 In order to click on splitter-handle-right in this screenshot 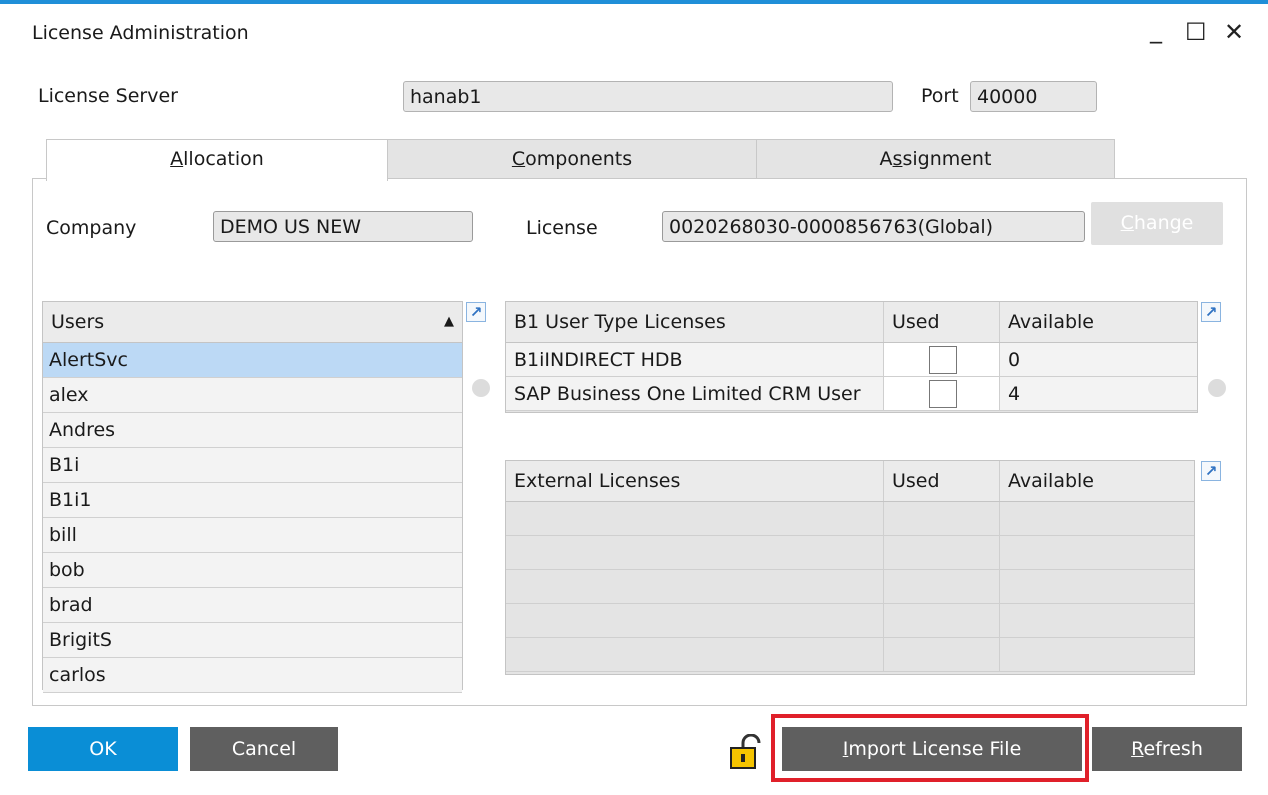, I will do `click(1217, 388)`.